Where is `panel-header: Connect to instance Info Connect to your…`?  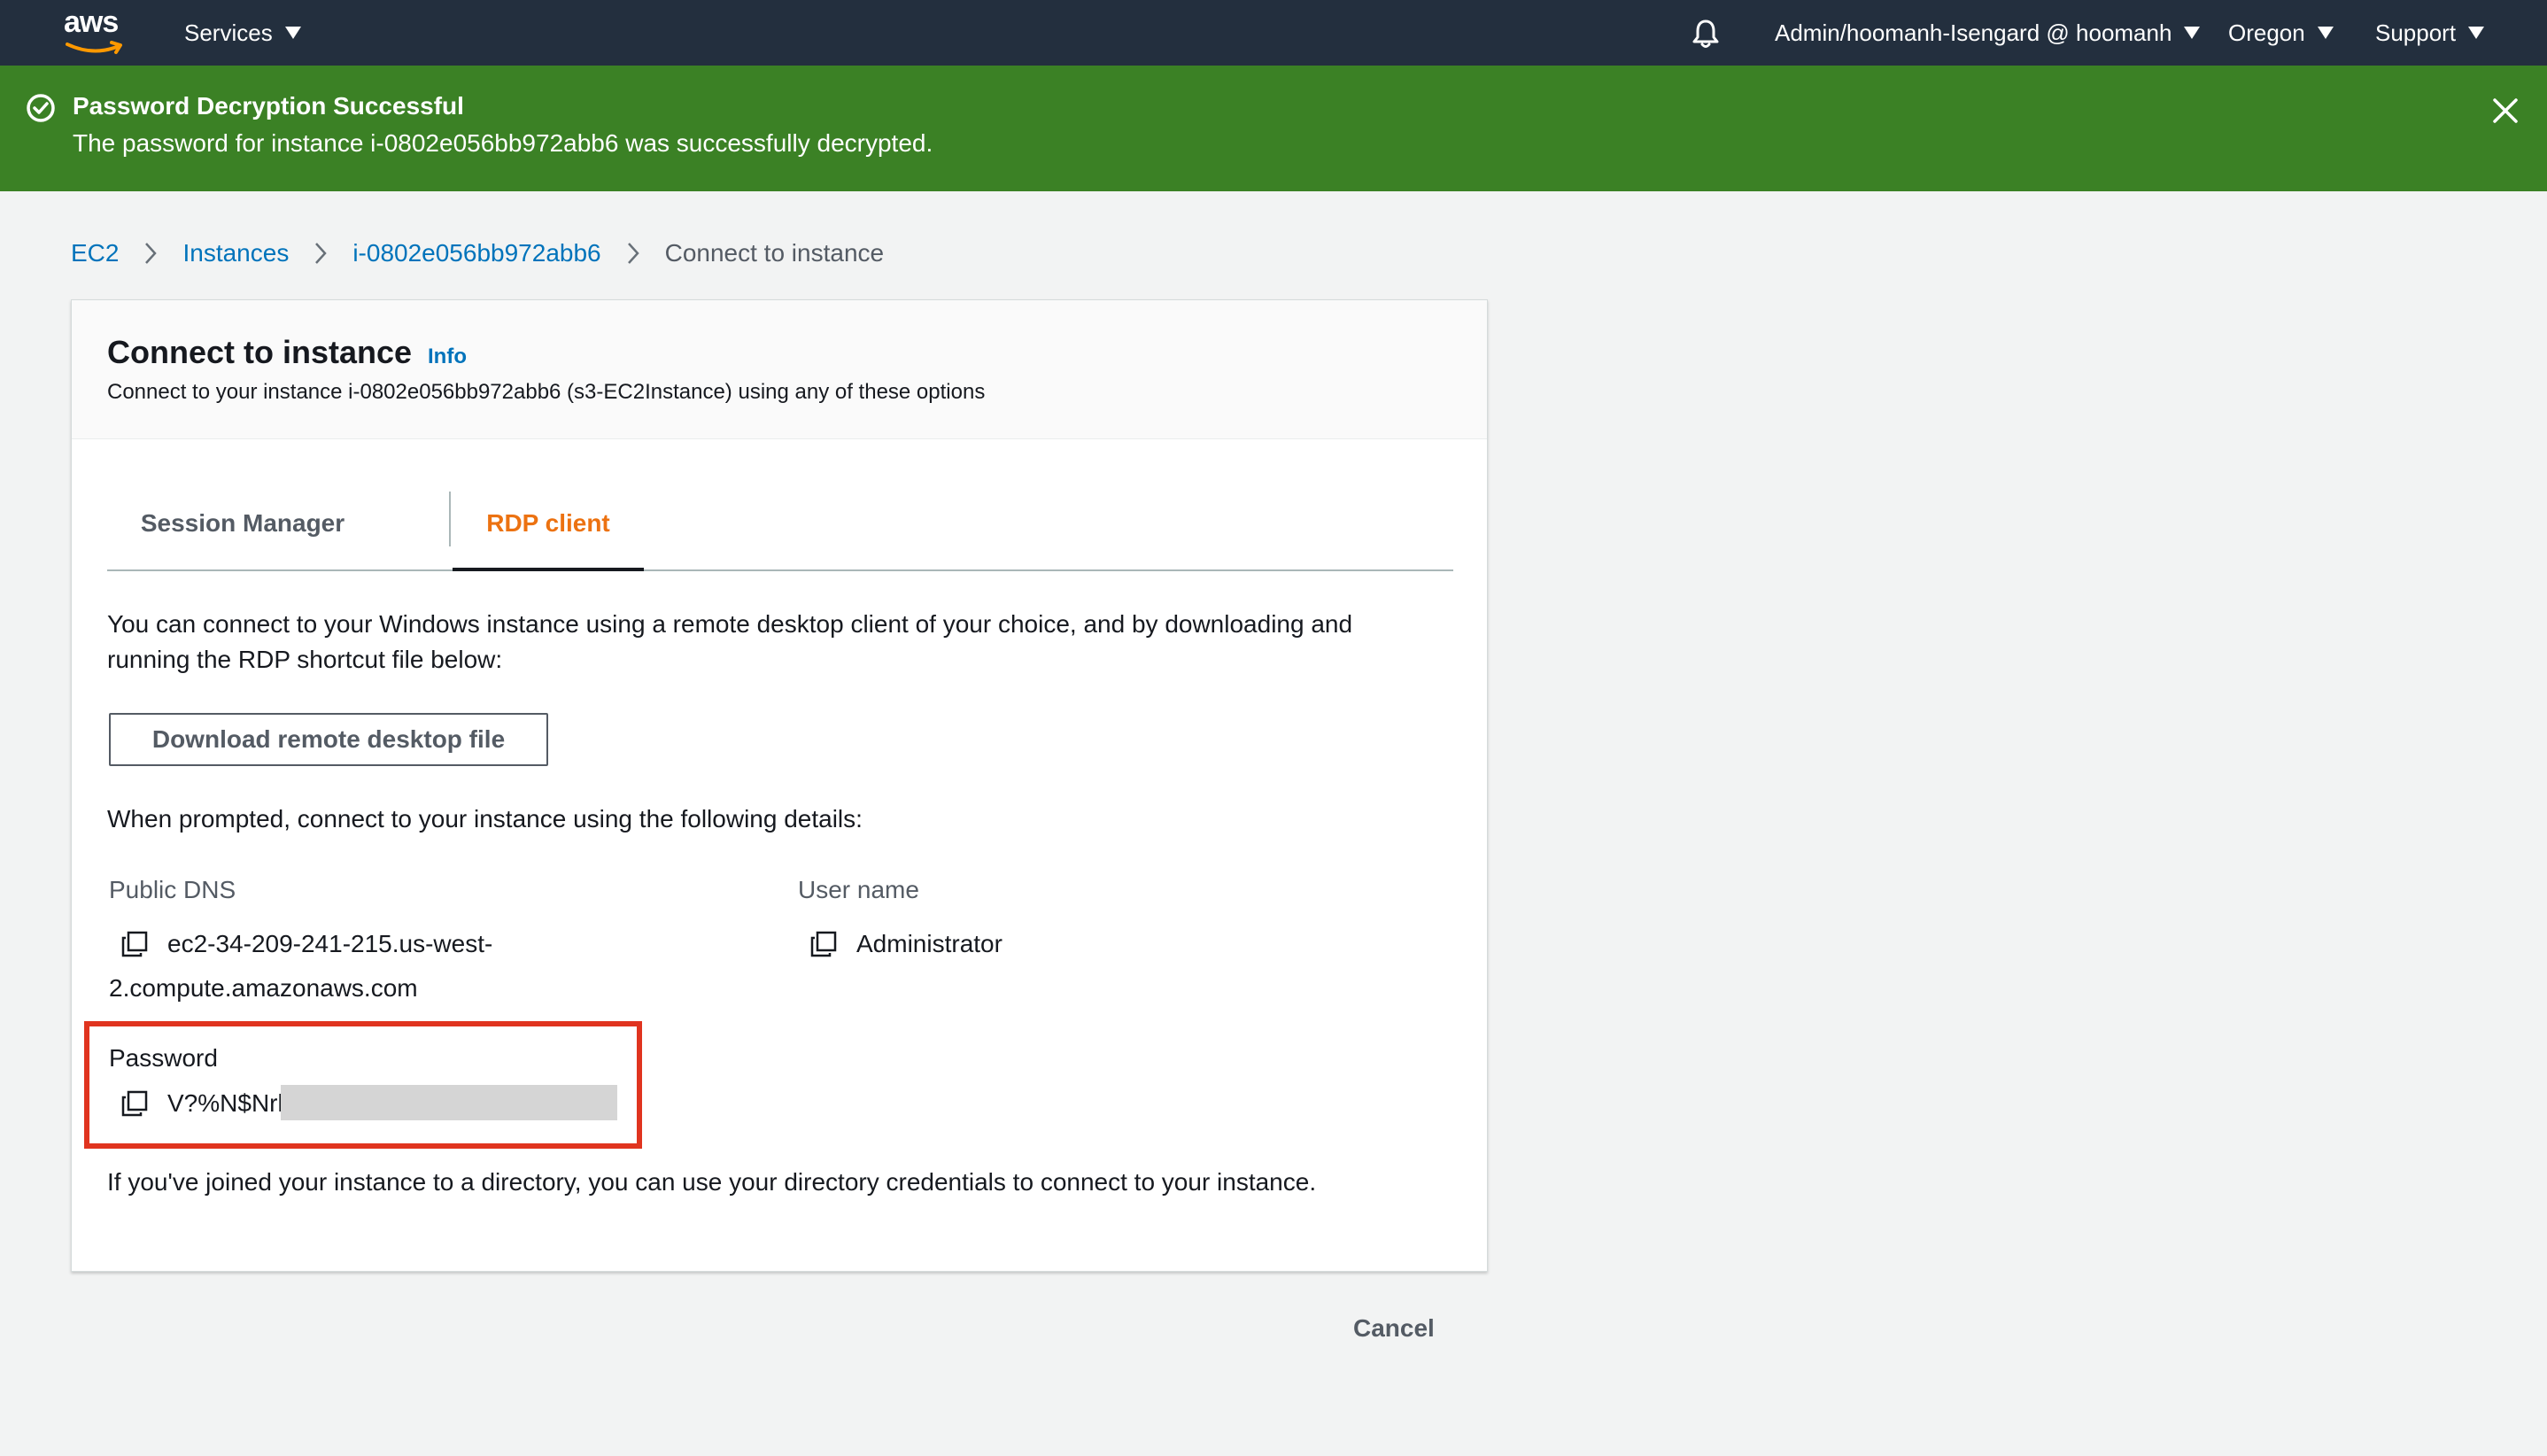
panel-header: Connect to instance Info Connect to your… is located at coordinates (779, 369).